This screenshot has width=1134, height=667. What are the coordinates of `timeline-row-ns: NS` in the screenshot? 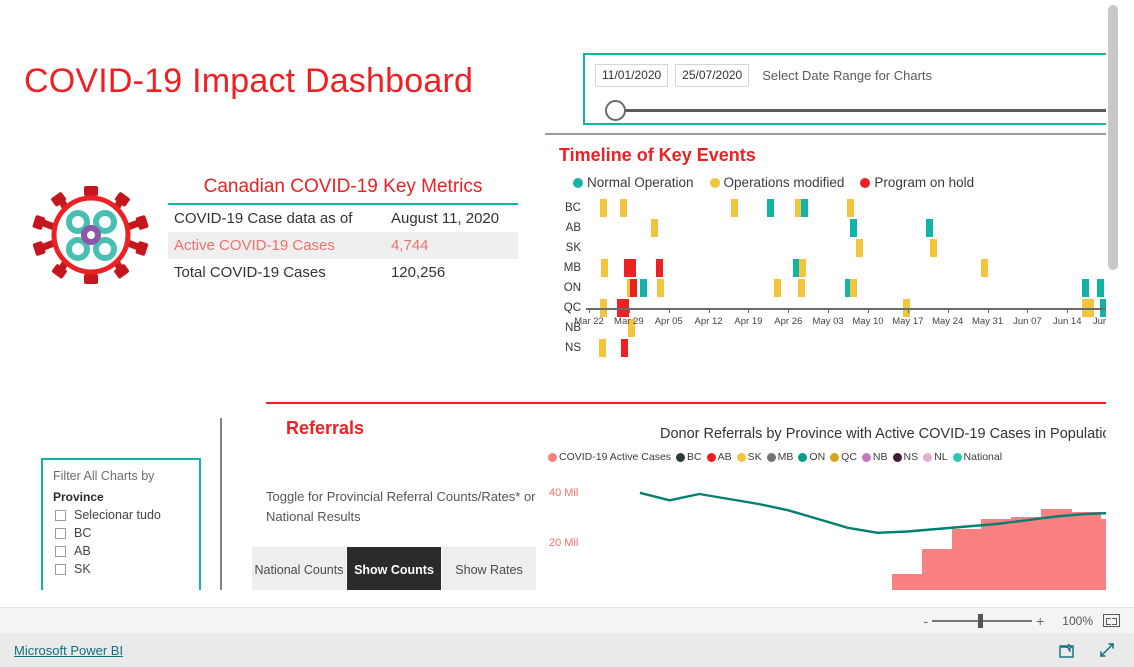 It's located at (832, 348).